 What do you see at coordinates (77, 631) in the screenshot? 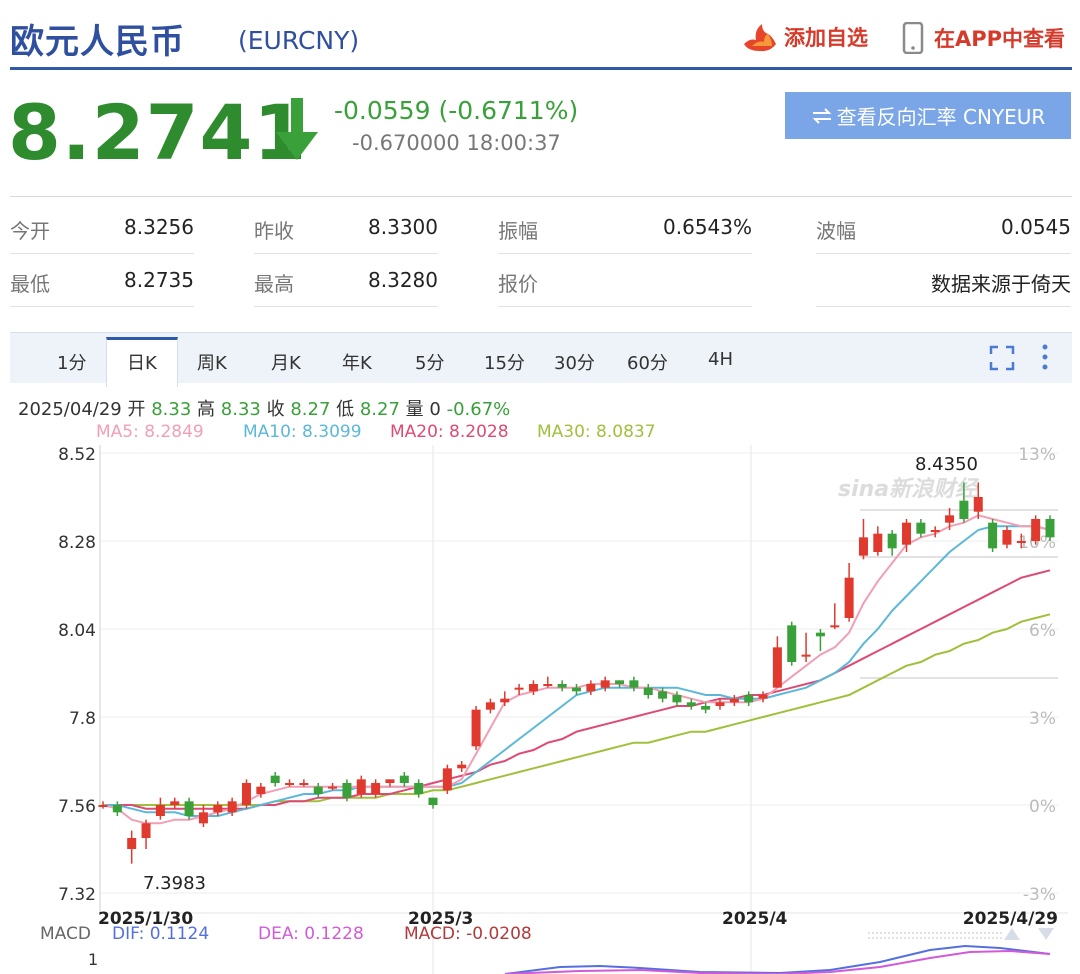
I see `y-tick-label: 8.04` at bounding box center [77, 631].